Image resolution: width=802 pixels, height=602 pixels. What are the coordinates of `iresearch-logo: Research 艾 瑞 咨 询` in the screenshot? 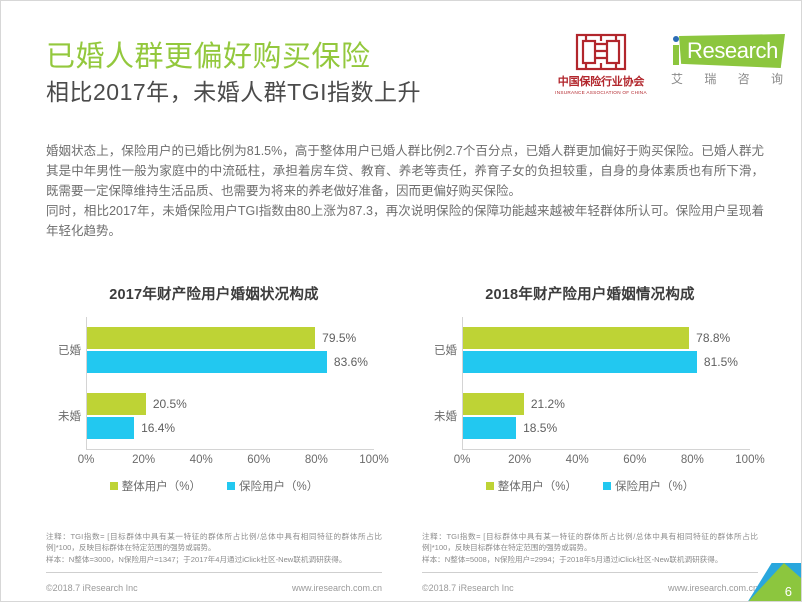 It's located at (726, 58).